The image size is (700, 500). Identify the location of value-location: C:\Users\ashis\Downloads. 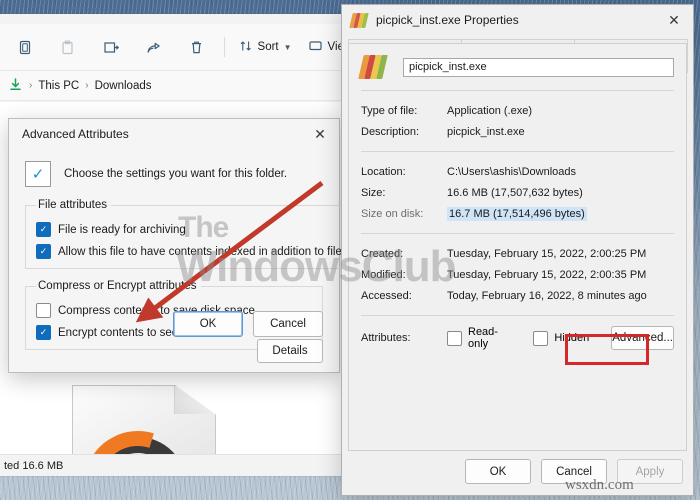
(511, 171).